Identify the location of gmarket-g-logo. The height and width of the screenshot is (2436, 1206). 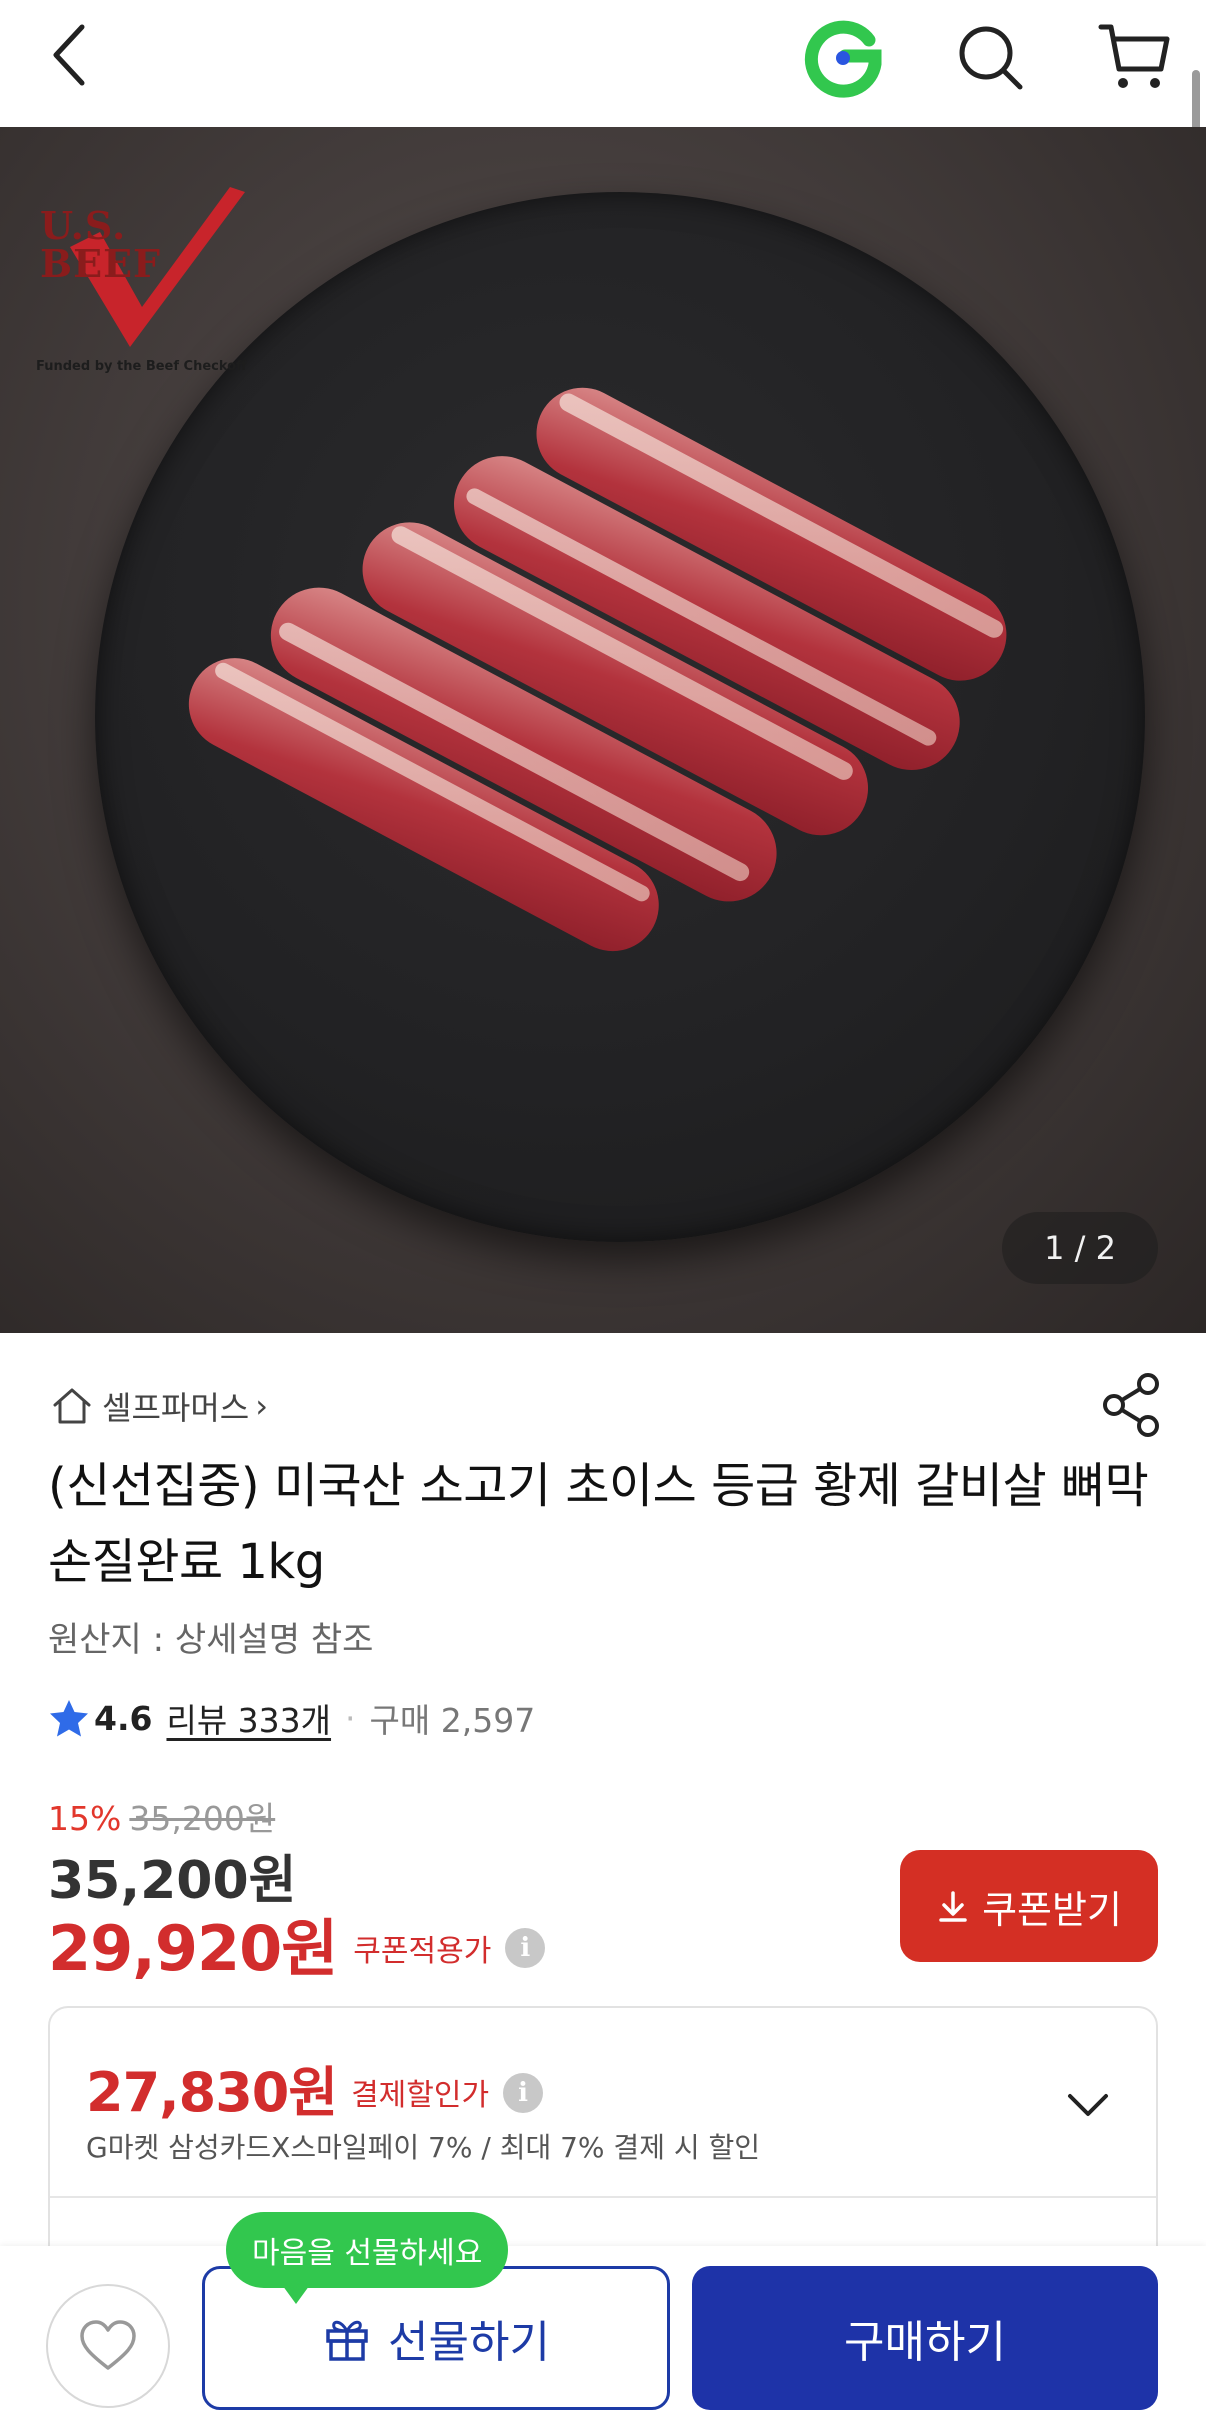
(843, 59).